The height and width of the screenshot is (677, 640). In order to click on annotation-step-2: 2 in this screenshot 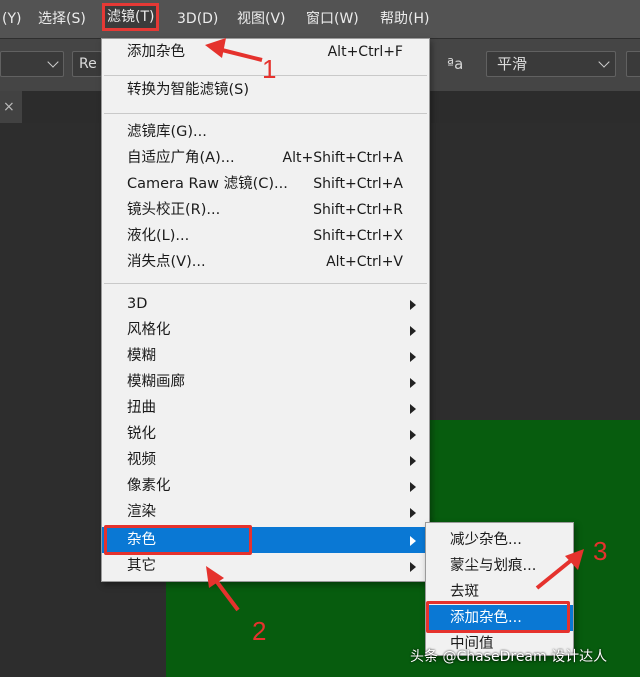, I will do `click(259, 631)`.